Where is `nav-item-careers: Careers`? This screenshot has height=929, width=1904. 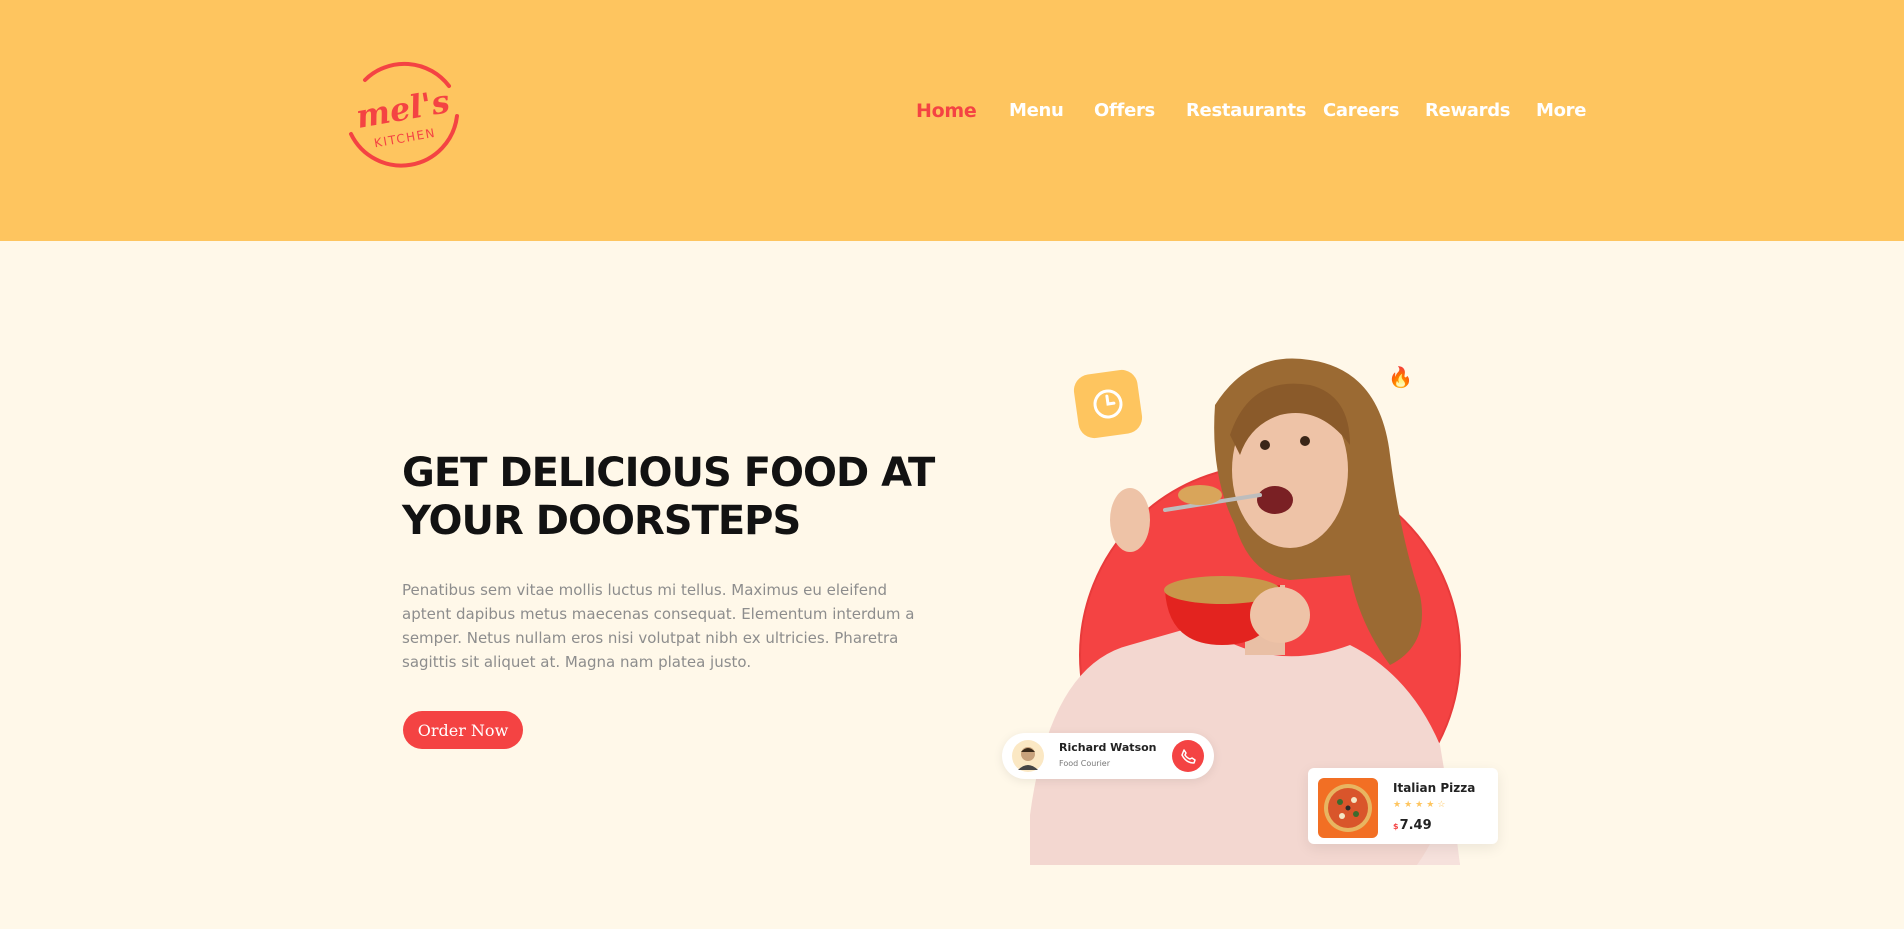
nav-item-careers: Careers is located at coordinates (1361, 110).